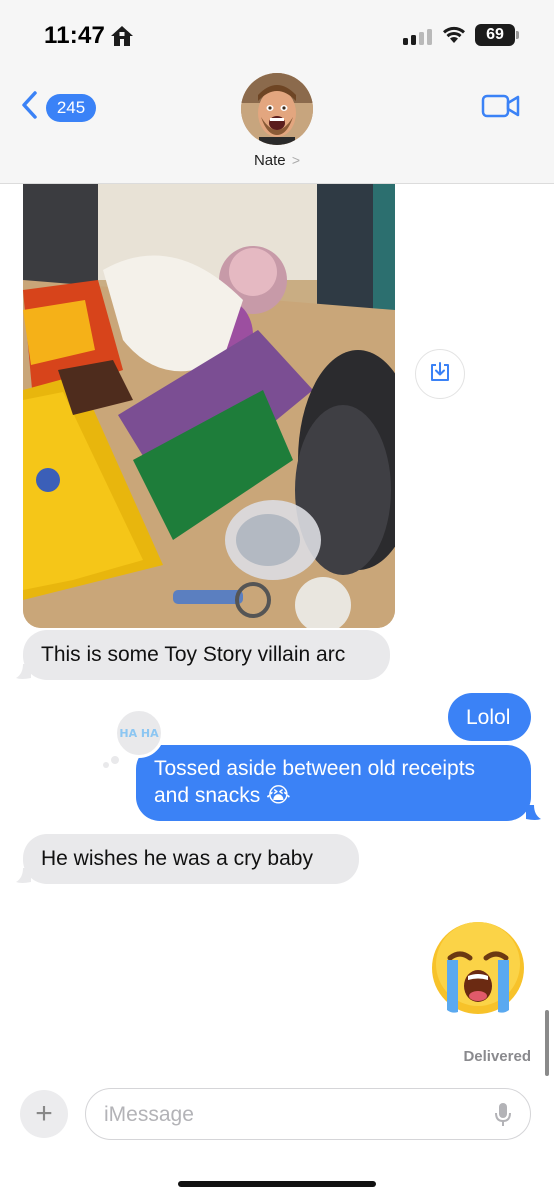 This screenshot has width=554, height=1200. I want to click on incoming-message: He wishes he was a cry baby, so click(191, 859).